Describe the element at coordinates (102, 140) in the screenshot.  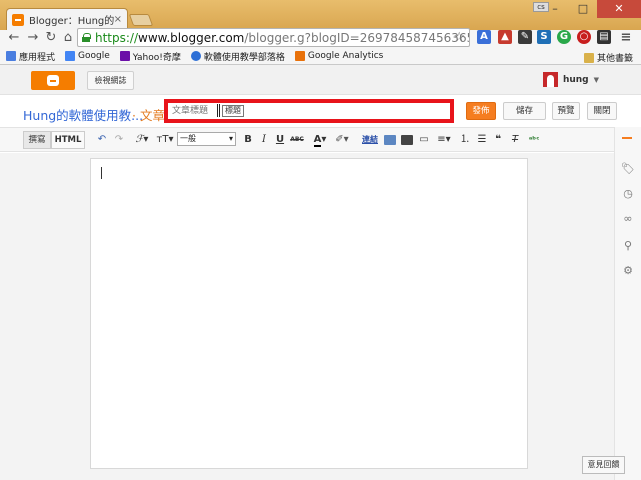
I see `undo-icon: ↶` at that location.